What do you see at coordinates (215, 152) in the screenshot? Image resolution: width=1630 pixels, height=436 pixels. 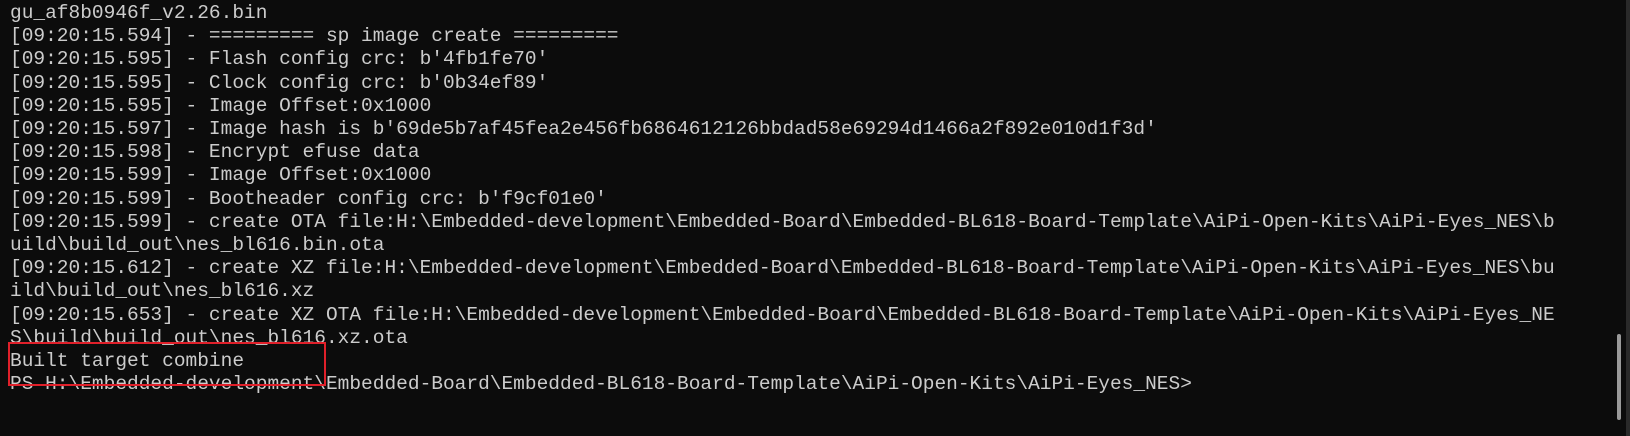 I see `output-line: [09:20:15.598] - Encrypt efuse data` at bounding box center [215, 152].